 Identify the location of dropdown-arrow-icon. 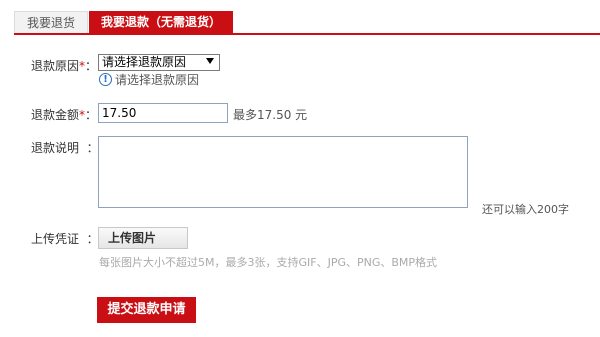
(210, 61).